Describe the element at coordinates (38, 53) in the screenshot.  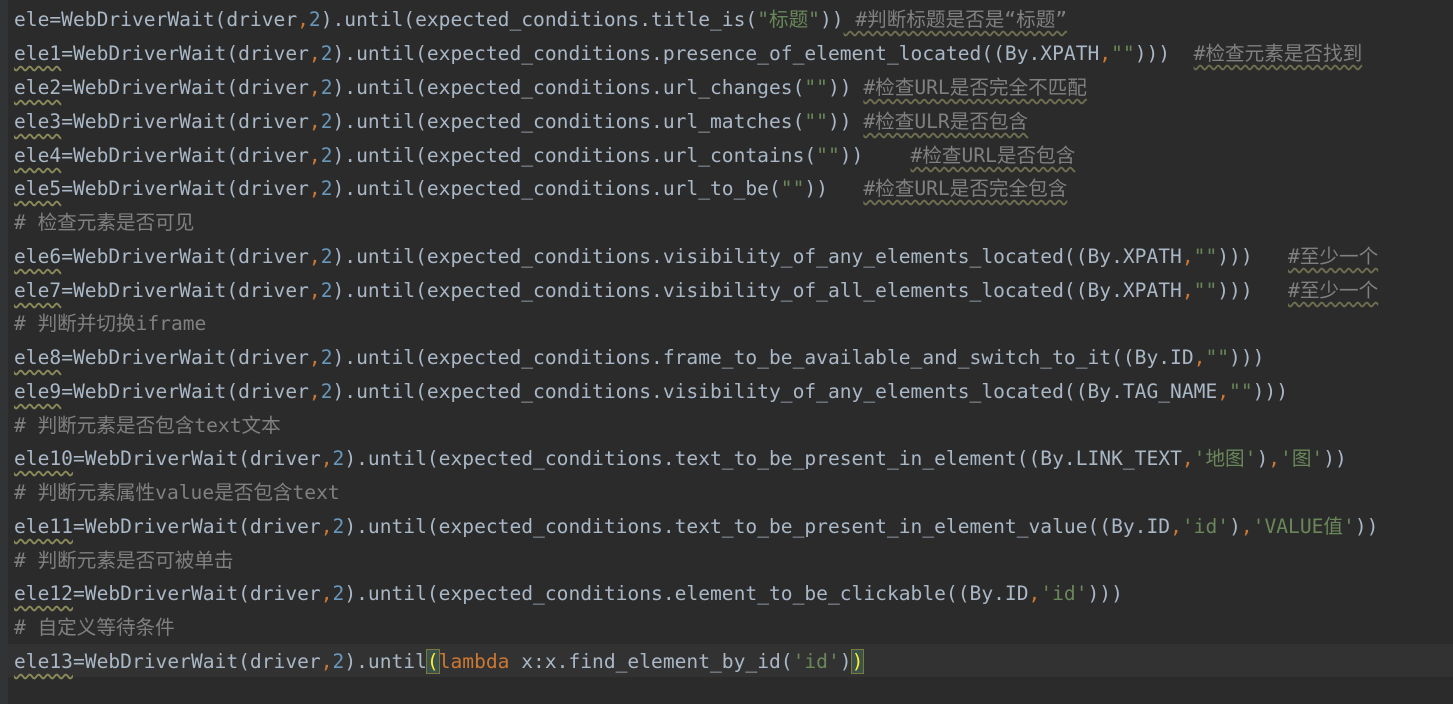
I see `variable-name: ele1` at that location.